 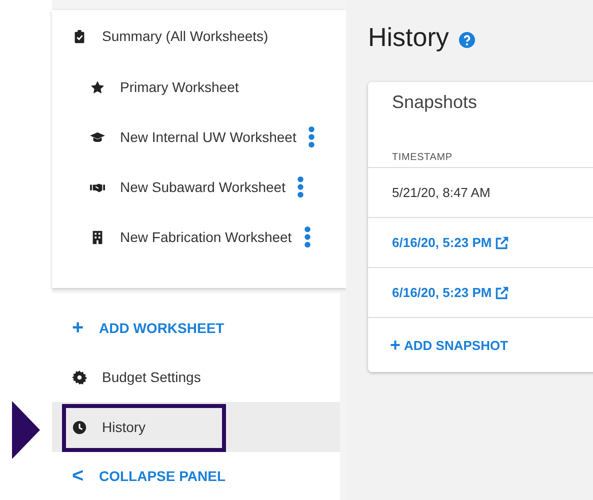 I want to click on gear-icon, so click(x=79, y=377).